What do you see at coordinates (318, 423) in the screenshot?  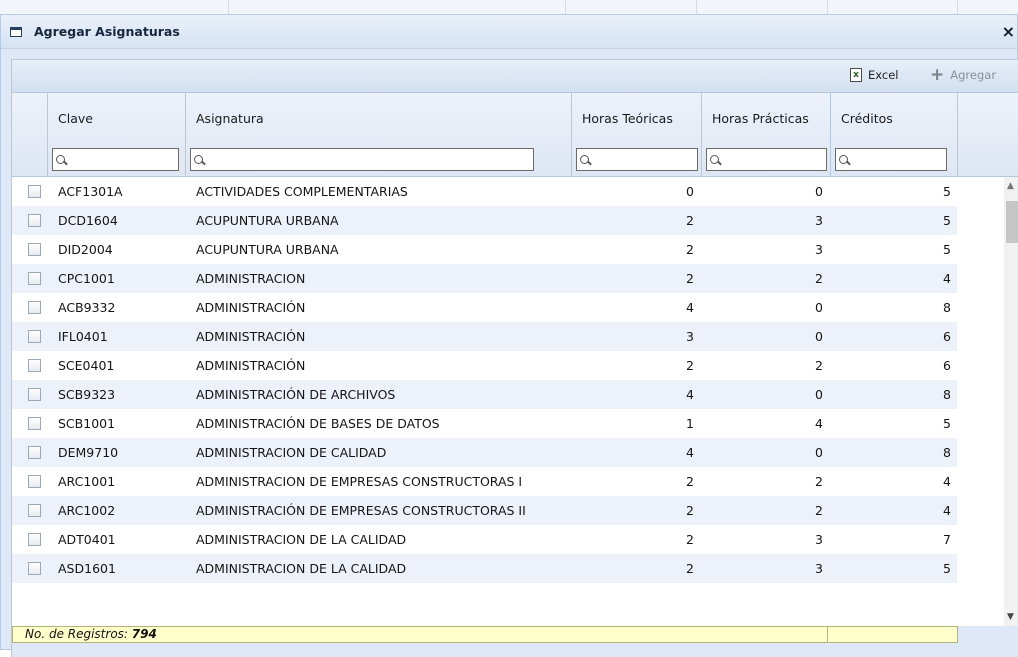 I see `cell-asignatura: ADMINISTRACIÓN DE BASES DE DATOS` at bounding box center [318, 423].